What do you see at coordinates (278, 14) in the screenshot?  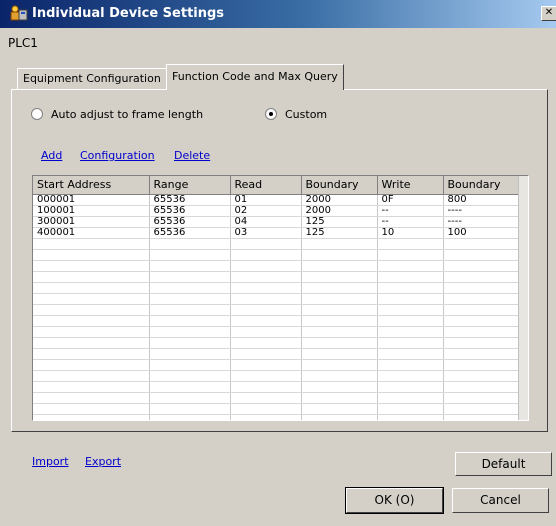 I see `title-bar: Individual Device Settings ✕` at bounding box center [278, 14].